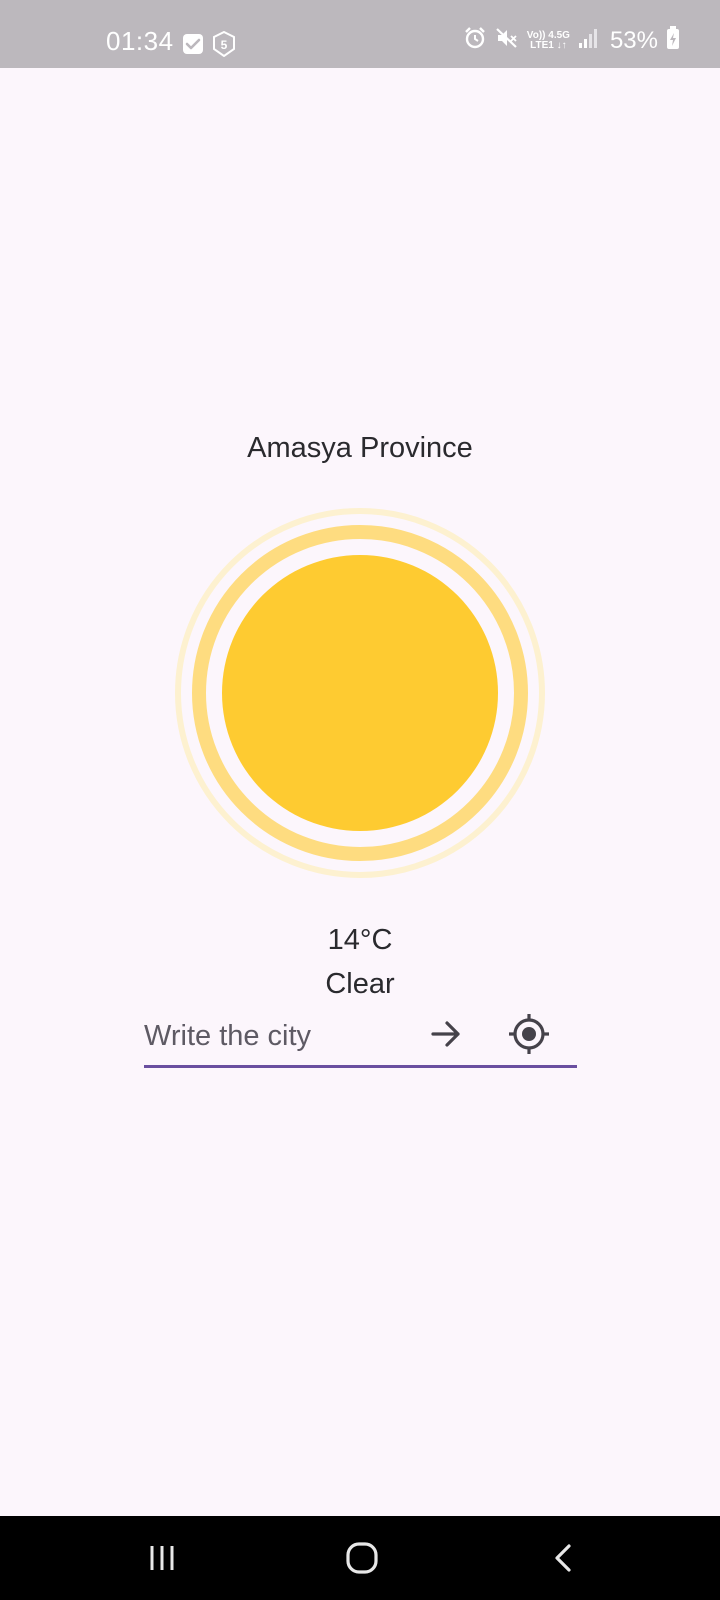 This screenshot has height=1600, width=720. I want to click on network-bottom-text: LTE1 ↓↑, so click(548, 45).